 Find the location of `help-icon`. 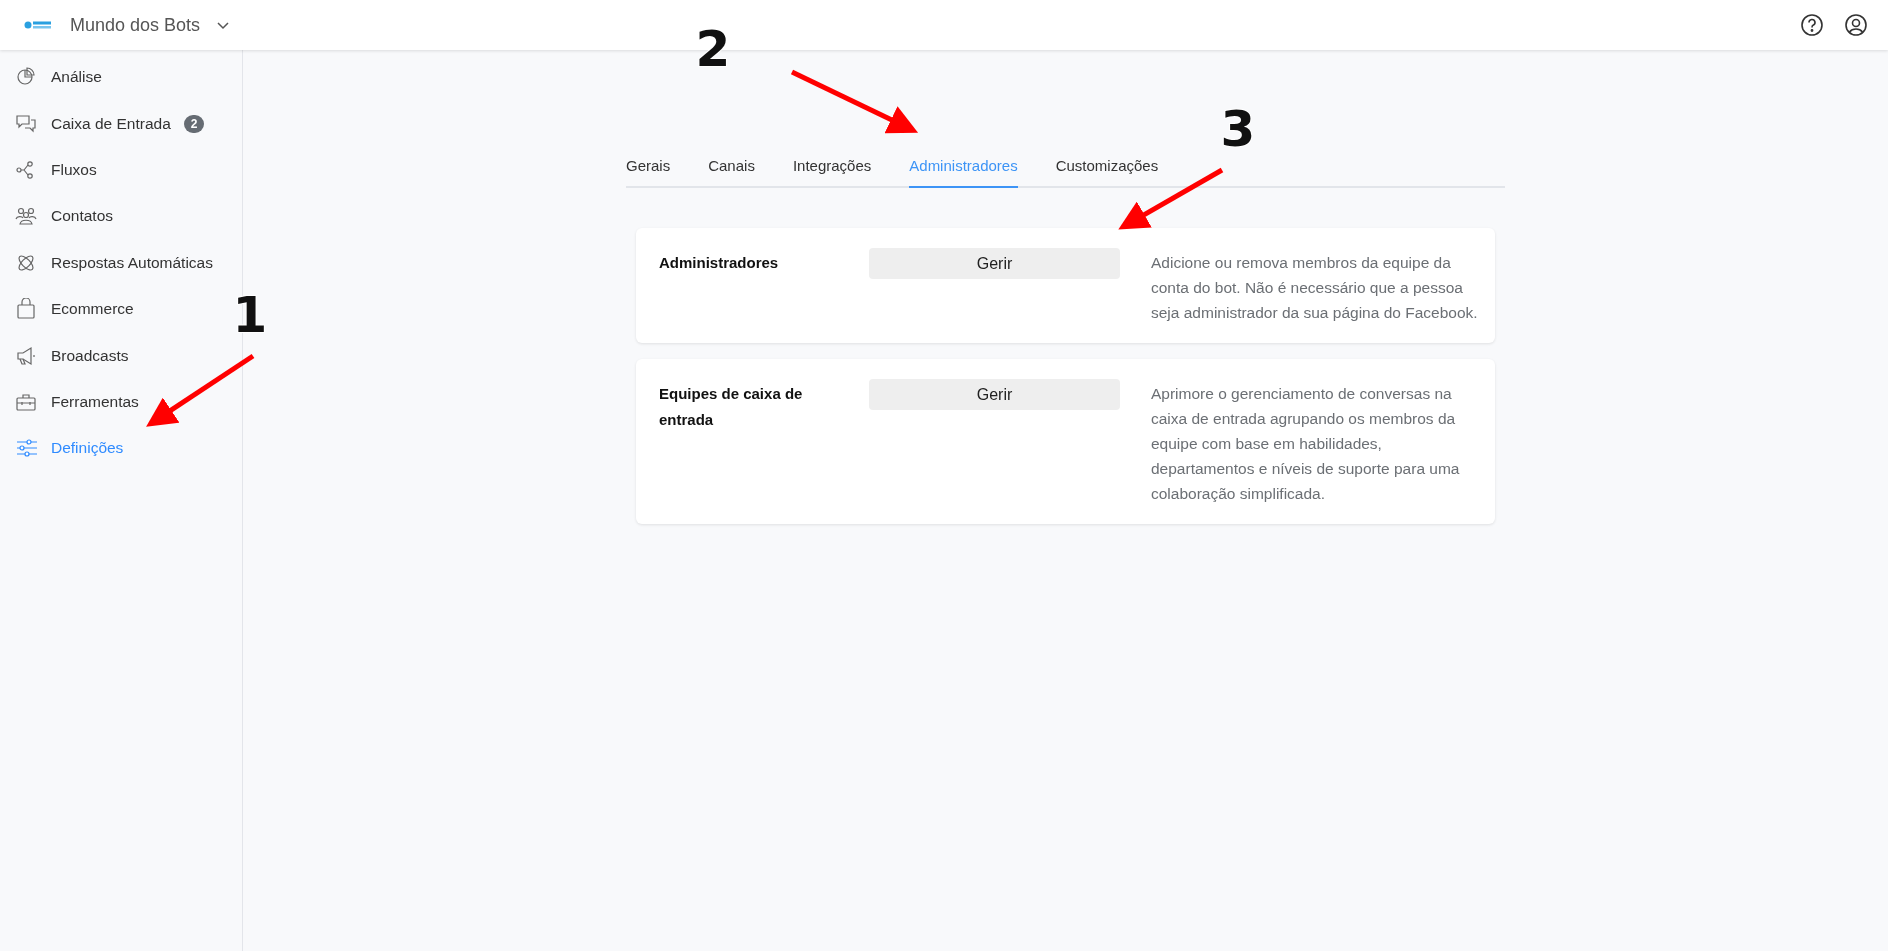

help-icon is located at coordinates (1812, 25).